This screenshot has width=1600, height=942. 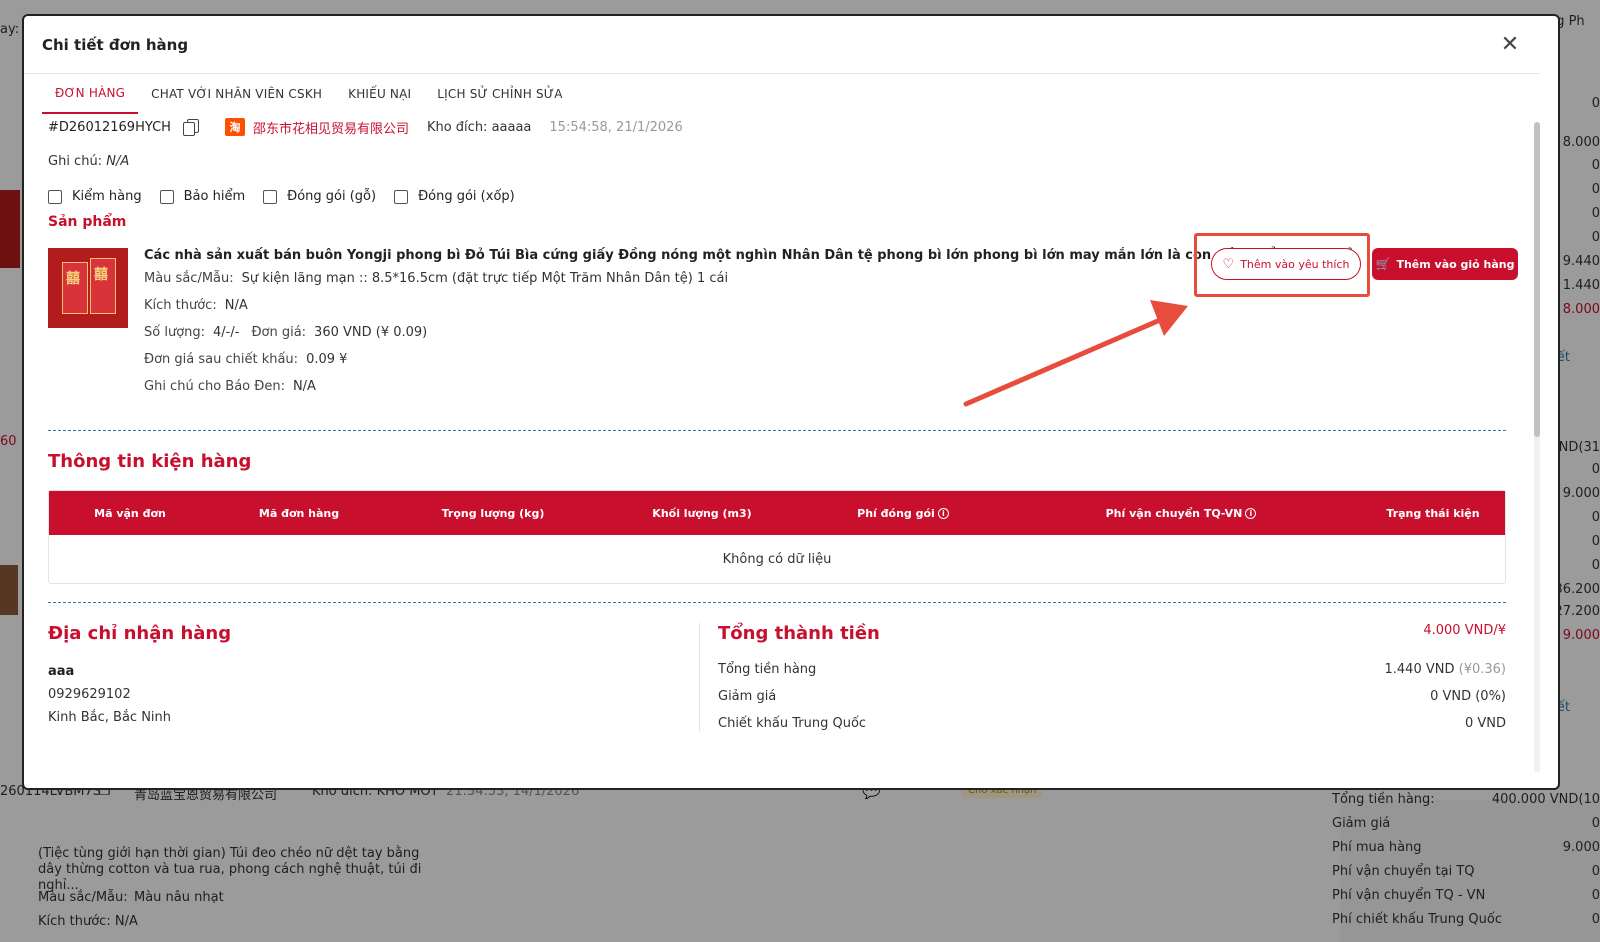 I want to click on product-image: 囍囍, so click(x=88, y=288).